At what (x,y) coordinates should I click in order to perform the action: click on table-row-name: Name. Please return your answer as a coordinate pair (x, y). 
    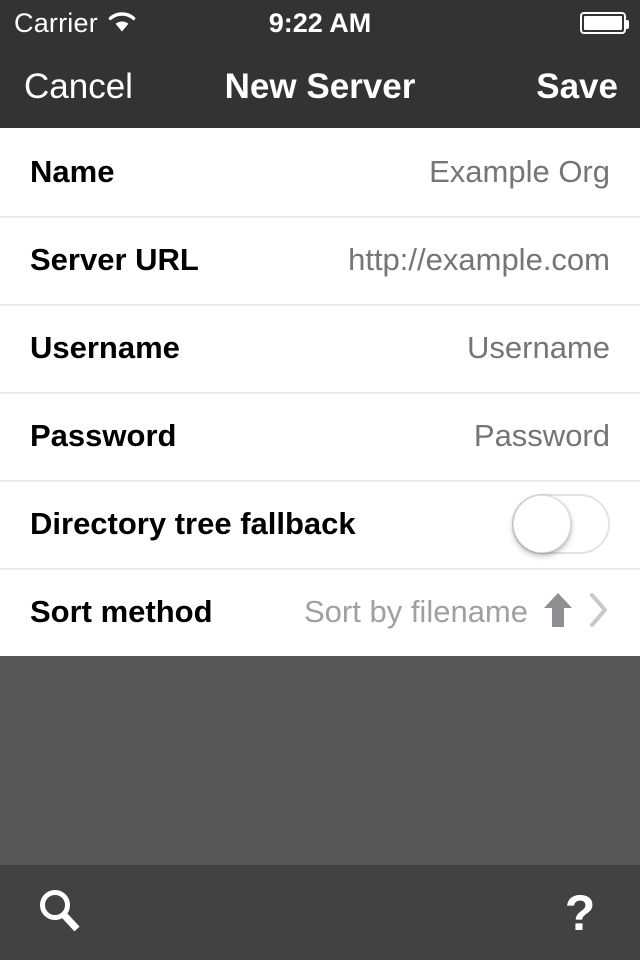
    Looking at the image, I should click on (320, 172).